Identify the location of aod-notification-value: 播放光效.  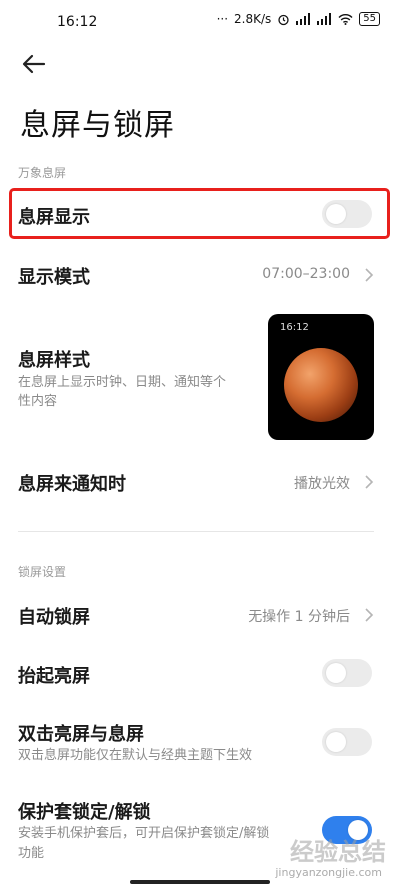
(322, 484).